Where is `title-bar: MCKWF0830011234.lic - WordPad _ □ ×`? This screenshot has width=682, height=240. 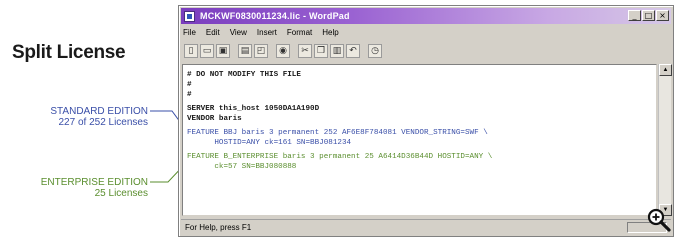 title-bar: MCKWF0830011234.lic - WordPad _ □ × is located at coordinates (426, 16).